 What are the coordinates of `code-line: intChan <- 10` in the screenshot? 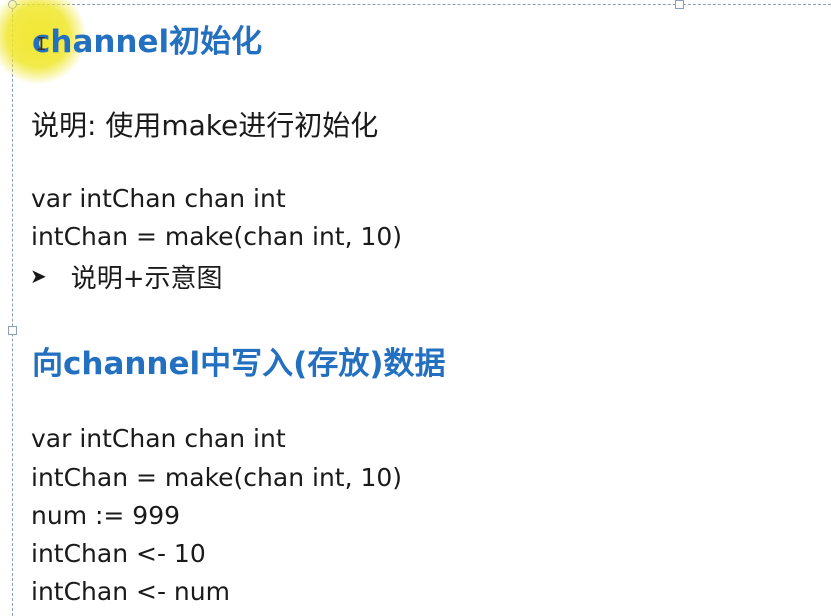 It's located at (118, 553).